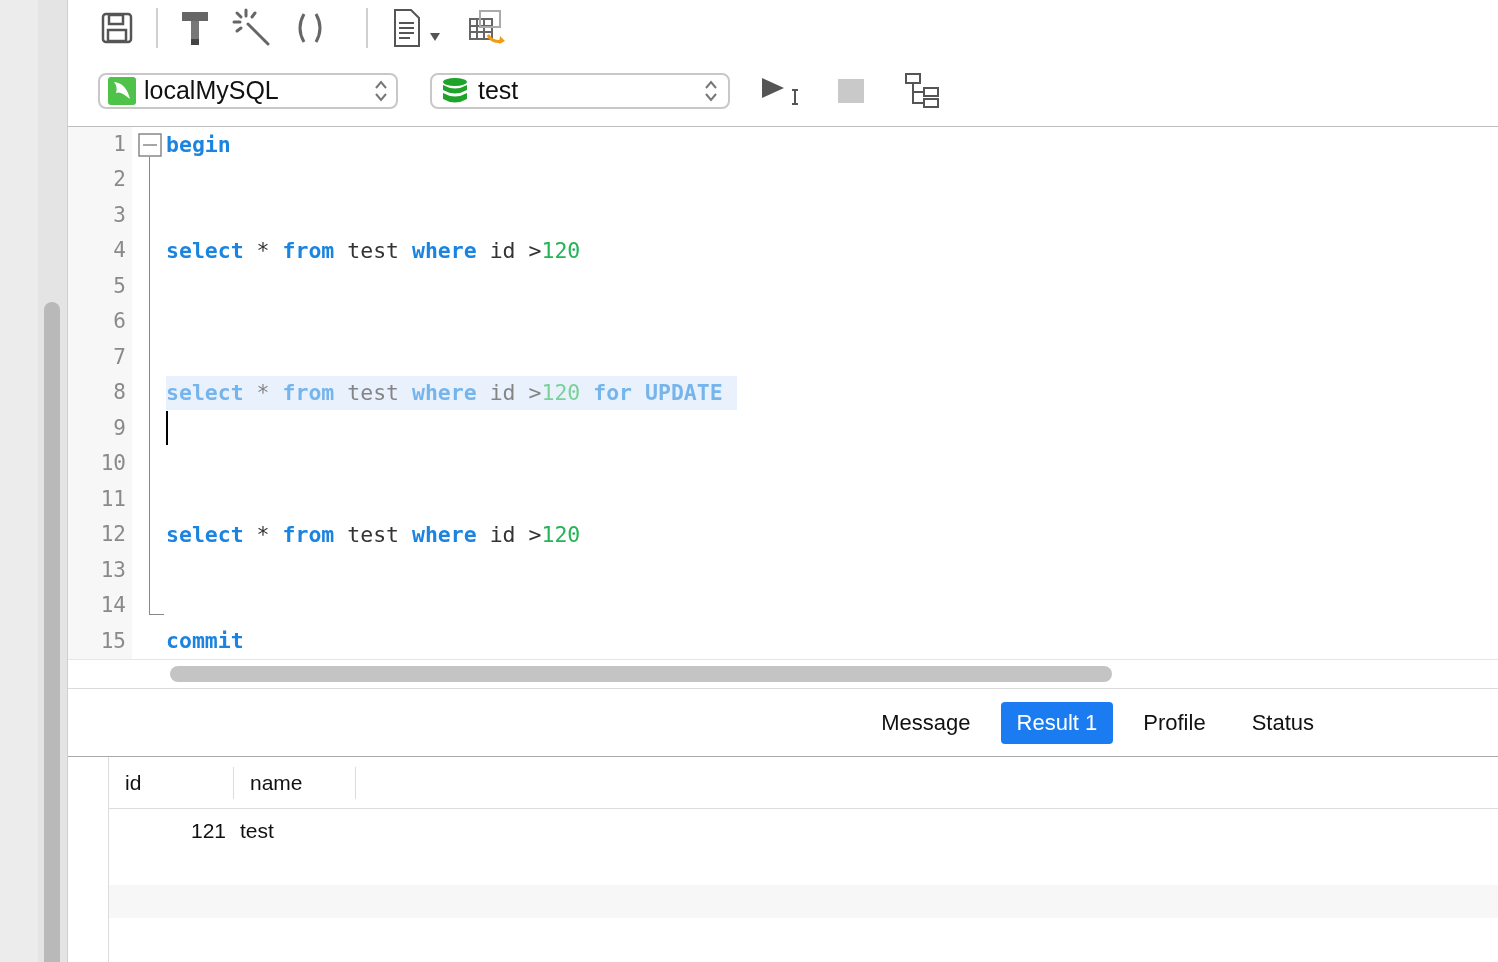  Describe the element at coordinates (119, 180) in the screenshot. I see `line-number: 2` at that location.